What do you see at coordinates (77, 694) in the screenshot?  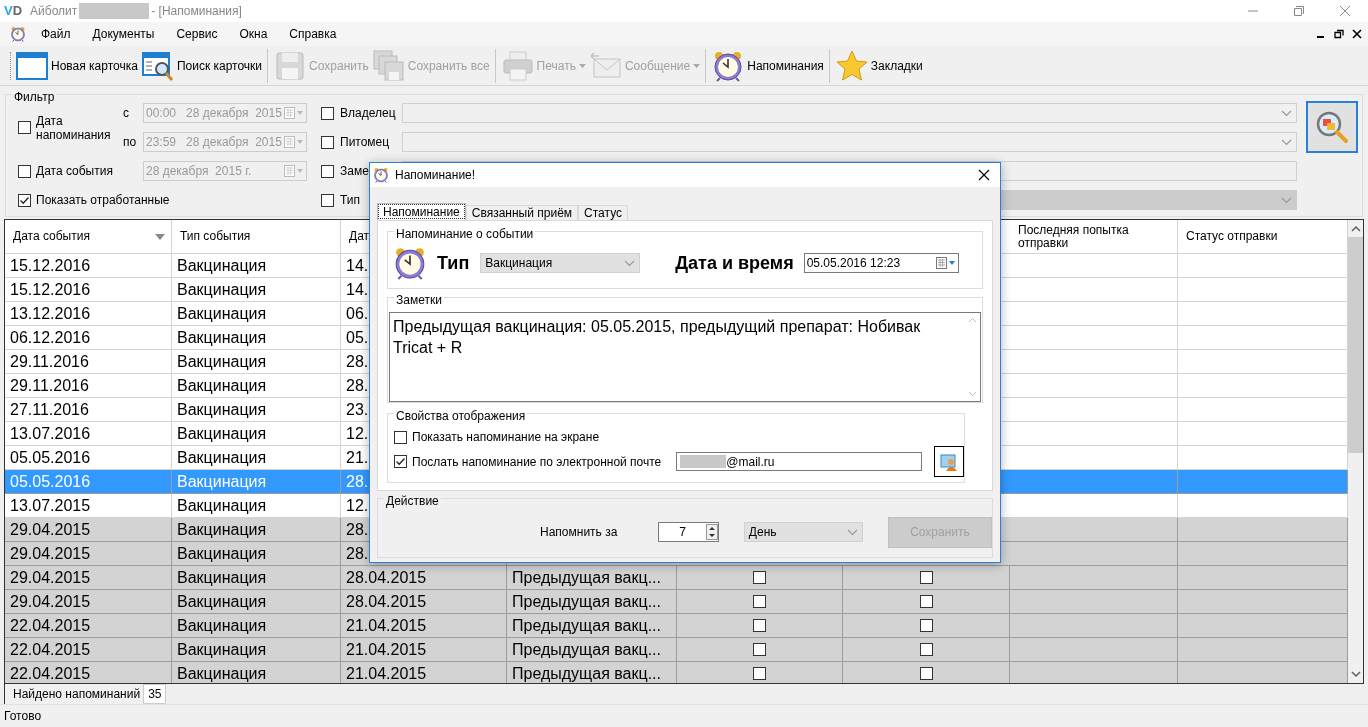 I see `found-label: Найдено напоминаний` at bounding box center [77, 694].